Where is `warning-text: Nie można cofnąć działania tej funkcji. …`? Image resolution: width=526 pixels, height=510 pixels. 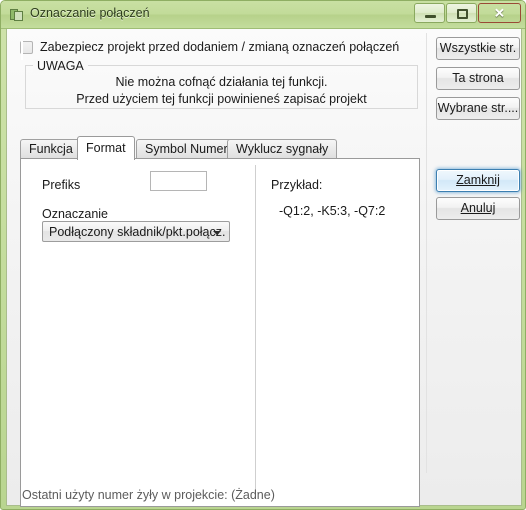 warning-text: Nie można cofnąć działania tej funkcji. … is located at coordinates (221, 91).